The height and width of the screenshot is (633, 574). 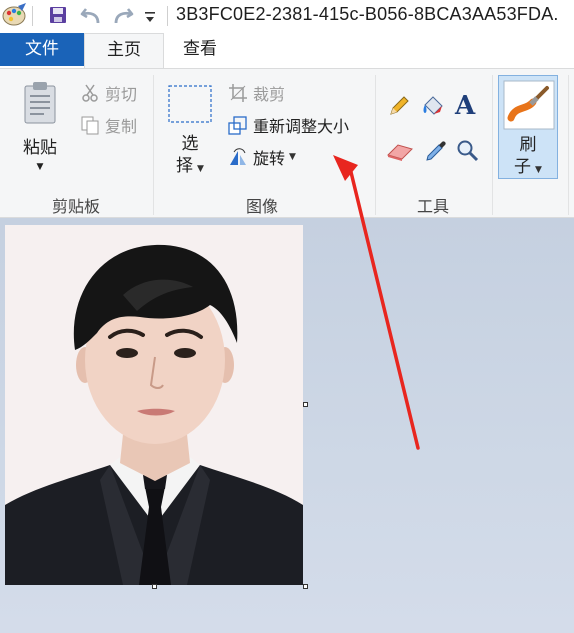 I want to click on crop-icon, so click(x=238, y=93).